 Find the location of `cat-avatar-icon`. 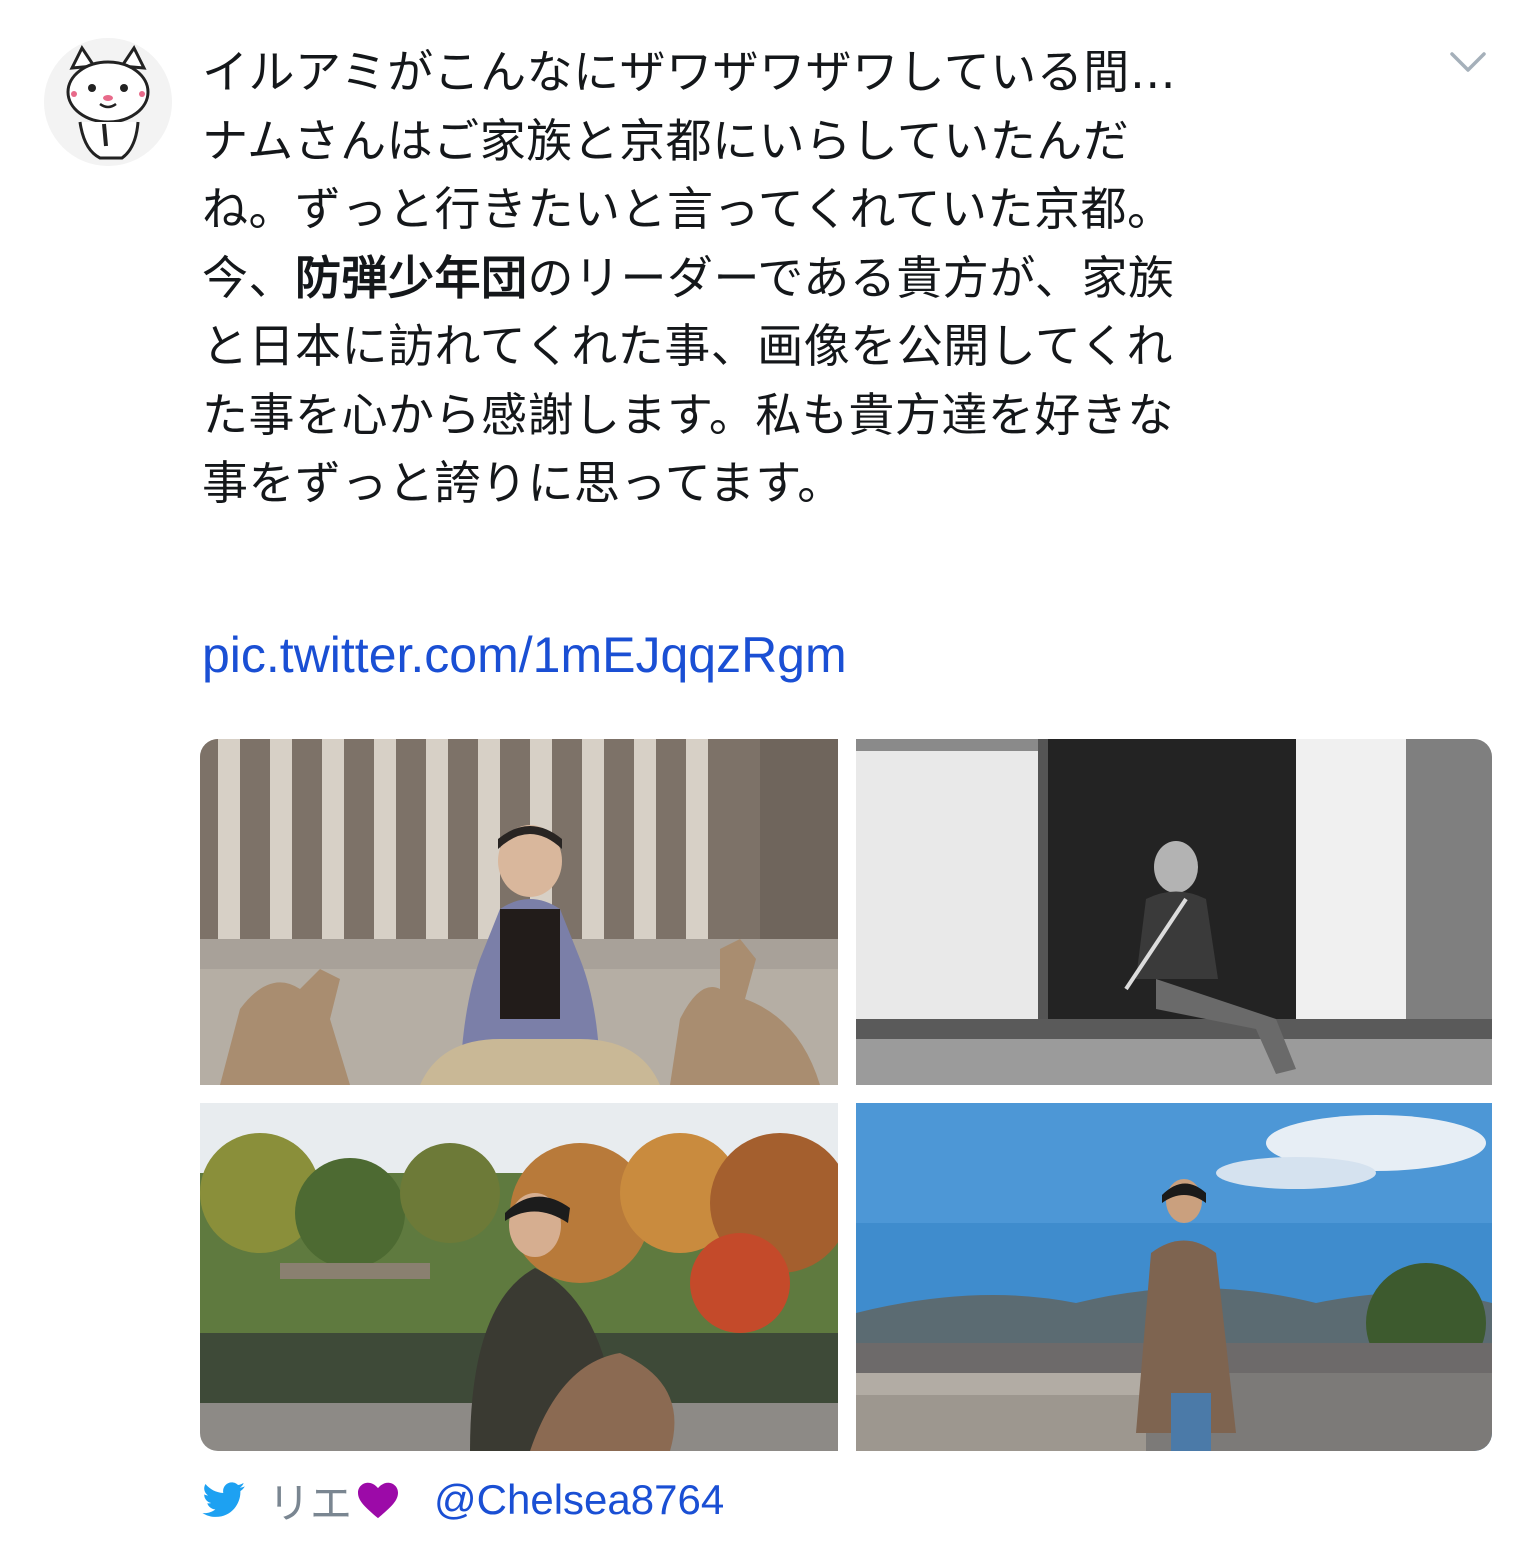

cat-avatar-icon is located at coordinates (108, 102).